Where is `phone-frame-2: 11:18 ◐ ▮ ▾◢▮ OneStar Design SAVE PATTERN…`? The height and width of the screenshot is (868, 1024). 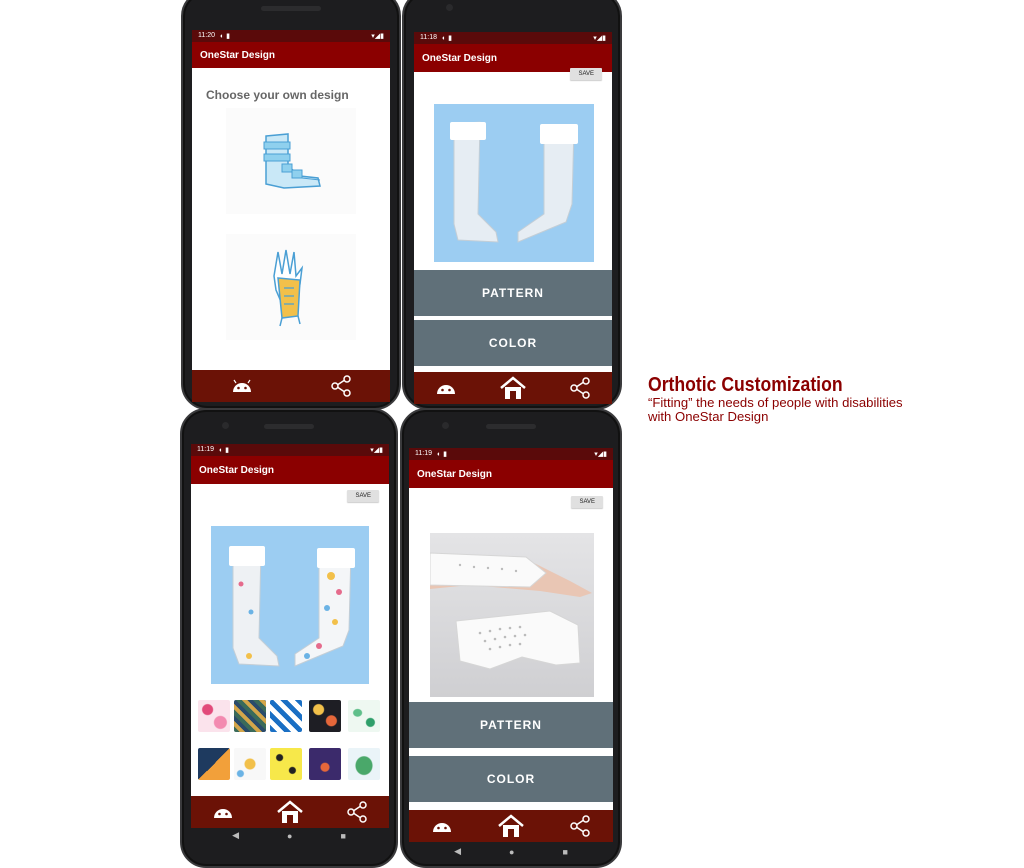 phone-frame-2: 11:18 ◐ ▮ ▾◢▮ OneStar Design SAVE PATTERN… is located at coordinates (512, 205).